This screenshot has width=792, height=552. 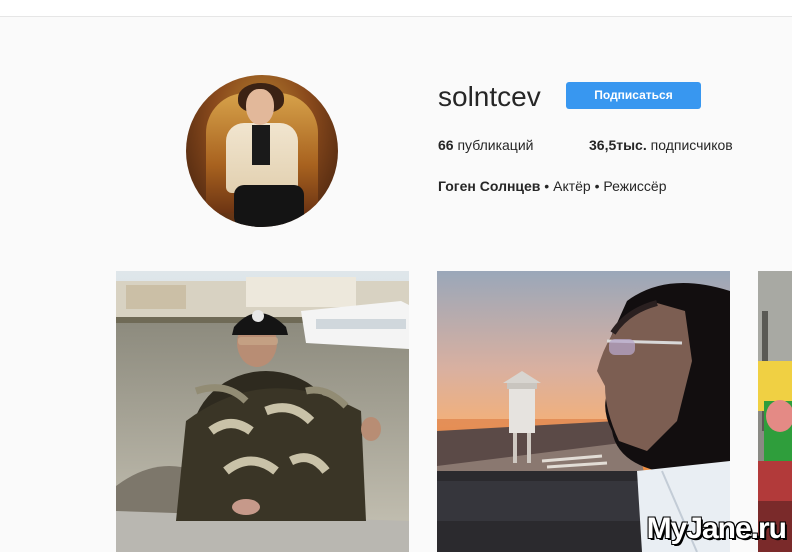 What do you see at coordinates (261, 145) in the screenshot?
I see `avatar-shirt` at bounding box center [261, 145].